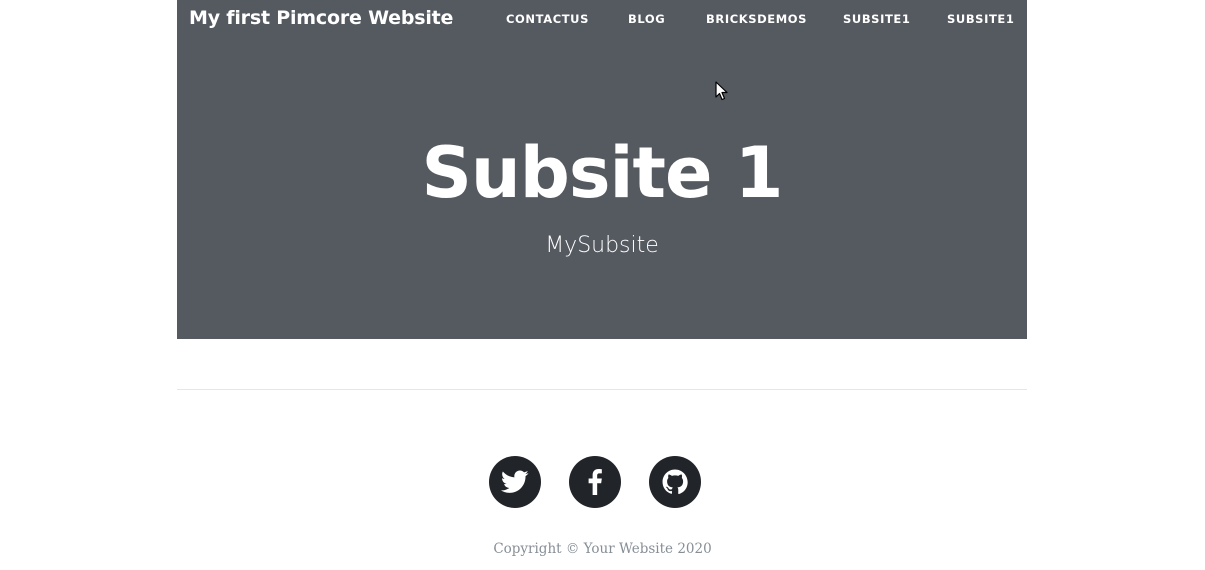  Describe the element at coordinates (980, 19) in the screenshot. I see `nav-item-subsite1-second: SUBSITE1` at that location.